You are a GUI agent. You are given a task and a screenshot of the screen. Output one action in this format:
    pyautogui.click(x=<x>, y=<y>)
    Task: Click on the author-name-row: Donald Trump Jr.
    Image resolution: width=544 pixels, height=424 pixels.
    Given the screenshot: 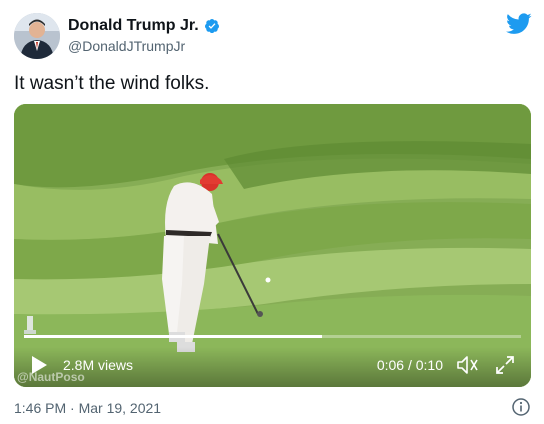 What is the action you would take?
    pyautogui.click(x=144, y=26)
    